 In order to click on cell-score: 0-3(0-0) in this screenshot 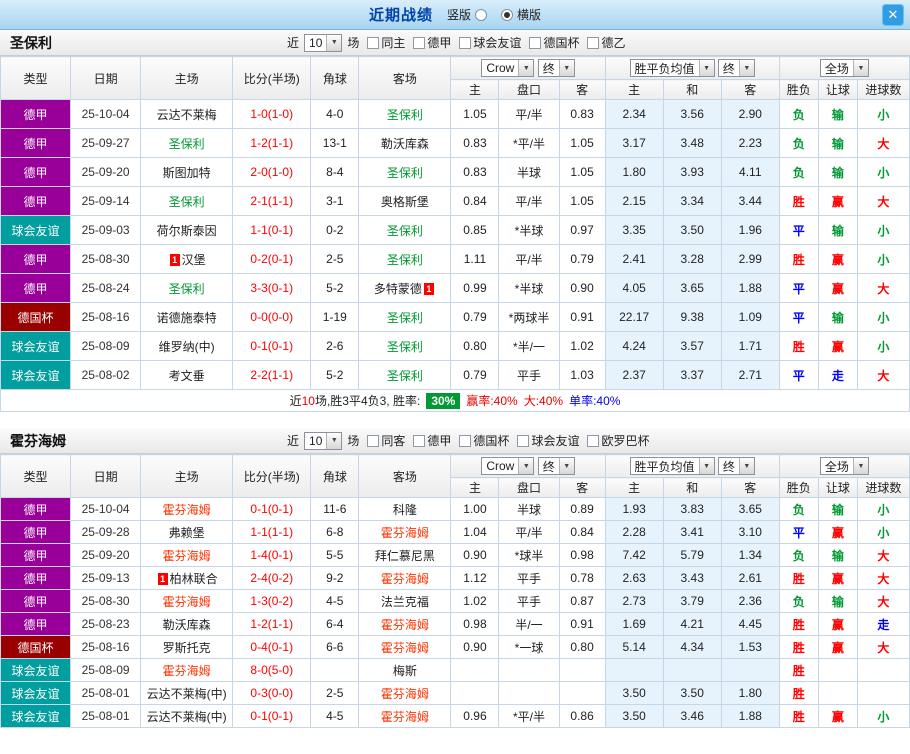, I will do `click(272, 693)`.